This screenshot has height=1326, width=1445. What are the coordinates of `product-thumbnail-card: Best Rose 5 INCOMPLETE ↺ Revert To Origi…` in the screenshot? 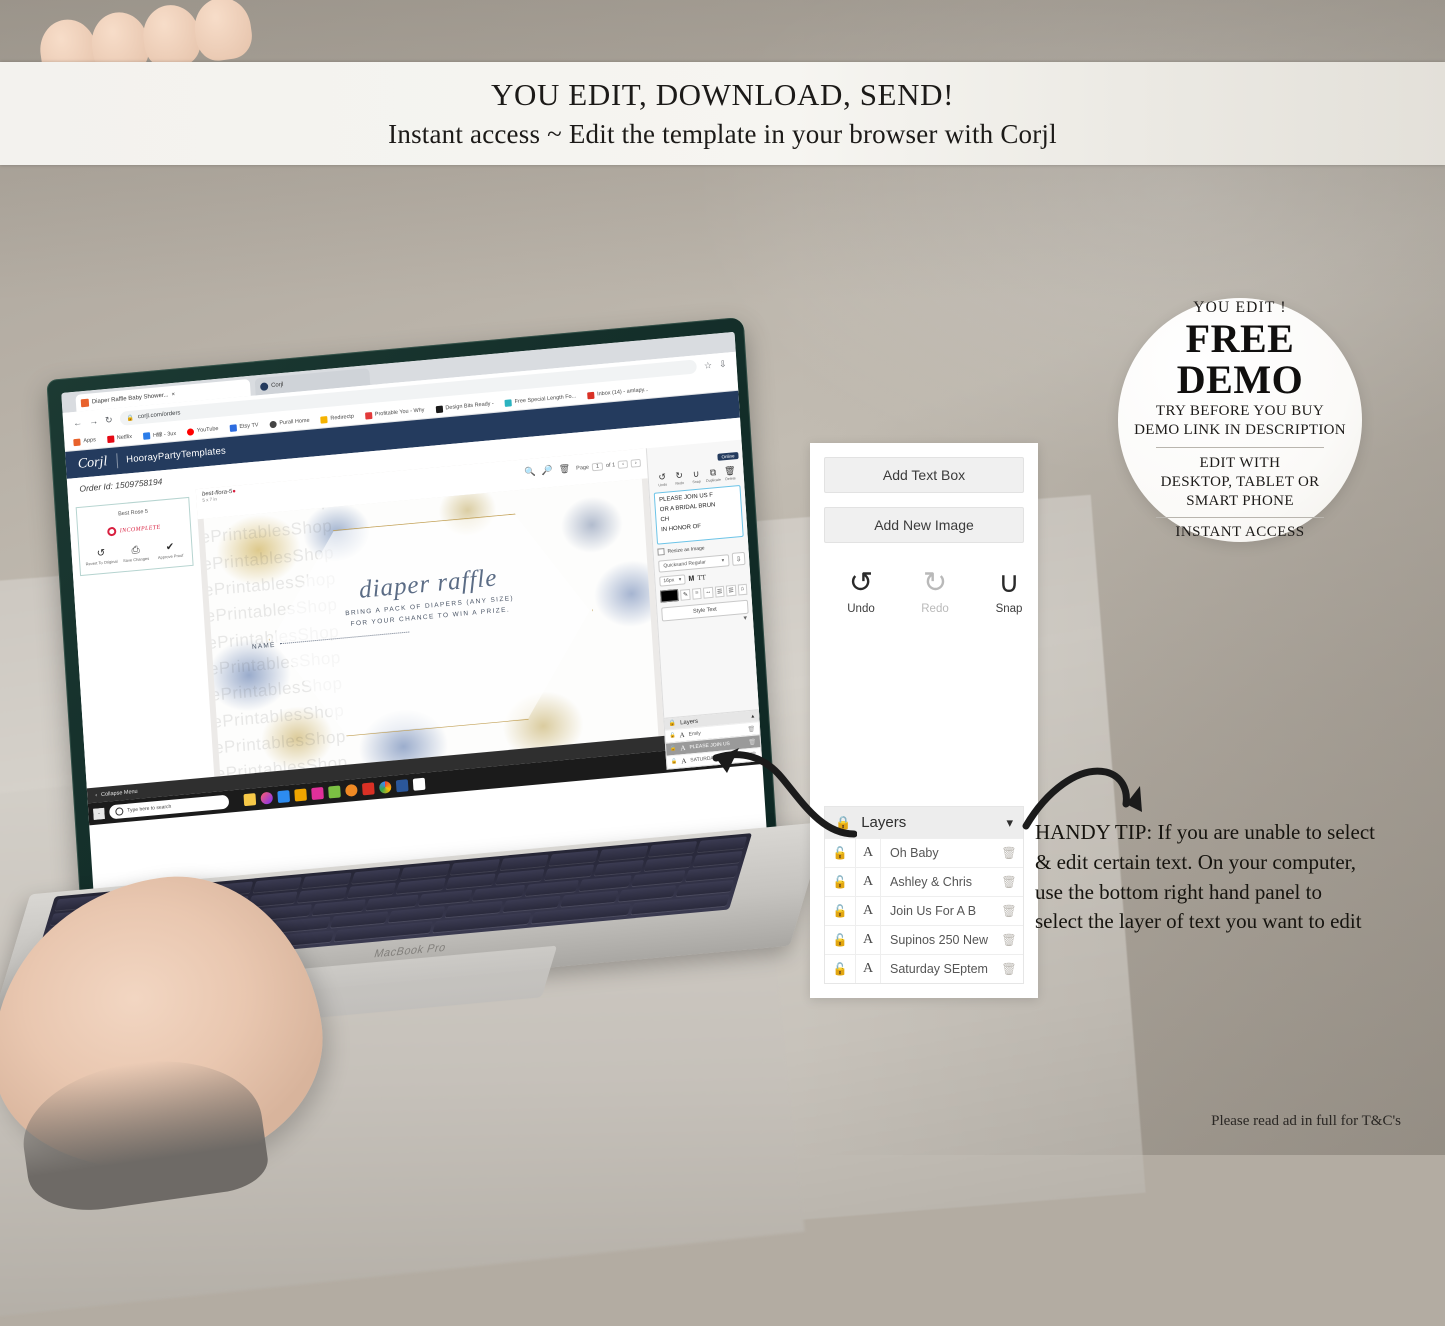 It's located at (134, 536).